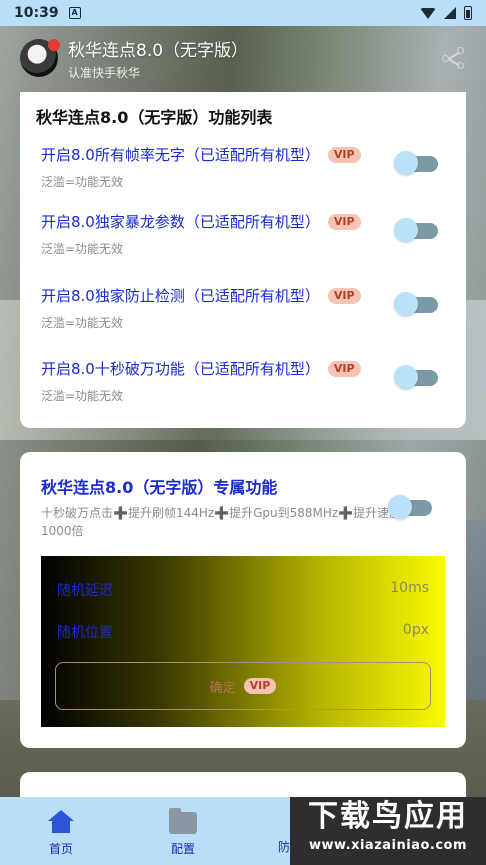  What do you see at coordinates (85, 633) in the screenshot?
I see `setting-key: 随机位置` at bounding box center [85, 633].